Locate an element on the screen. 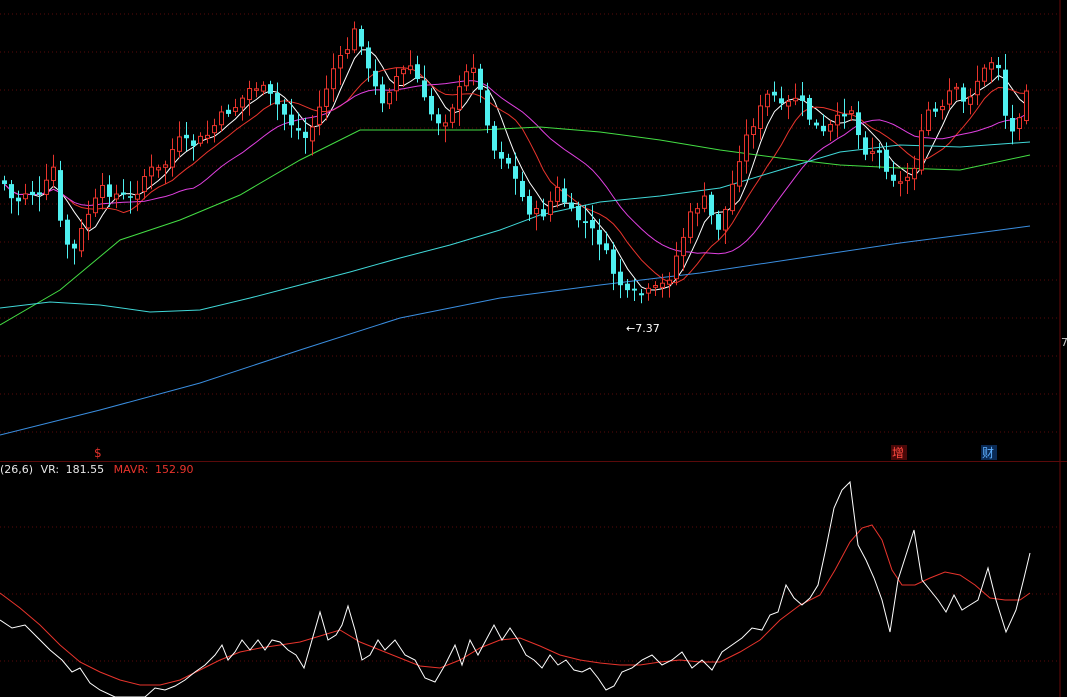 This screenshot has width=1067, height=697. event-marker-dividend: $ is located at coordinates (98, 453).